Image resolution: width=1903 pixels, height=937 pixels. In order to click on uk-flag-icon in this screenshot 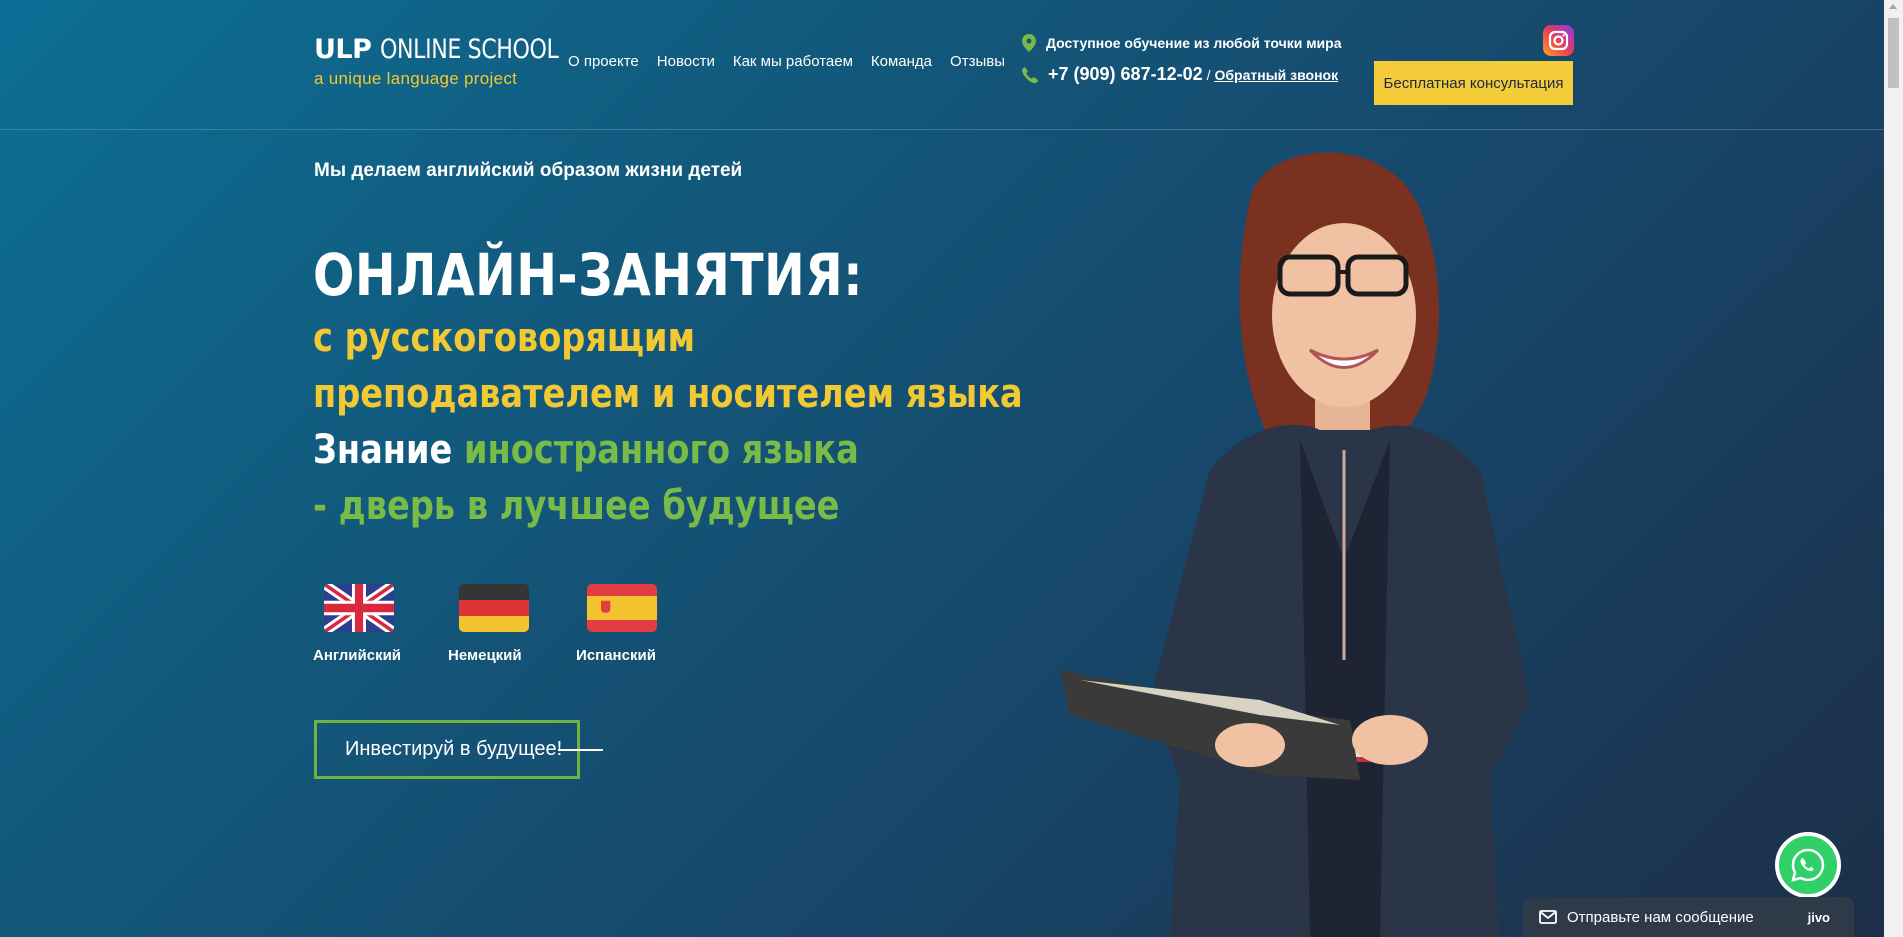, I will do `click(359, 608)`.